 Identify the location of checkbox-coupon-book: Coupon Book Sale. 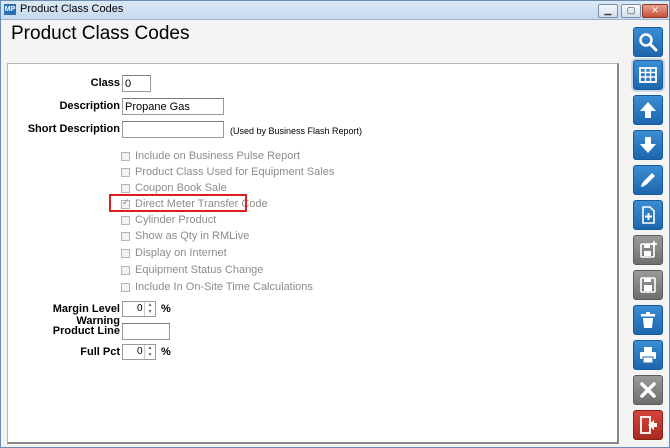
(174, 188).